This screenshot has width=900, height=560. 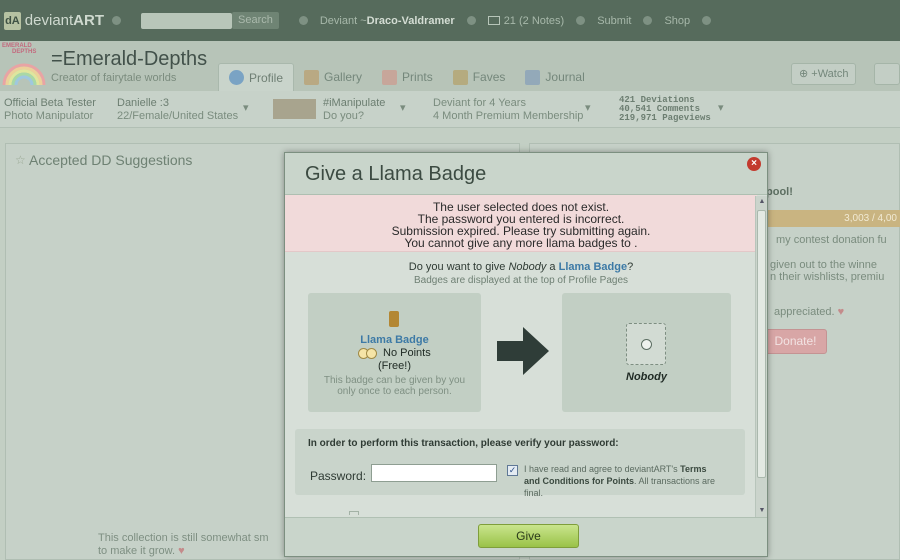 I want to click on panel-title: Accepted DD Suggestions, so click(x=111, y=160).